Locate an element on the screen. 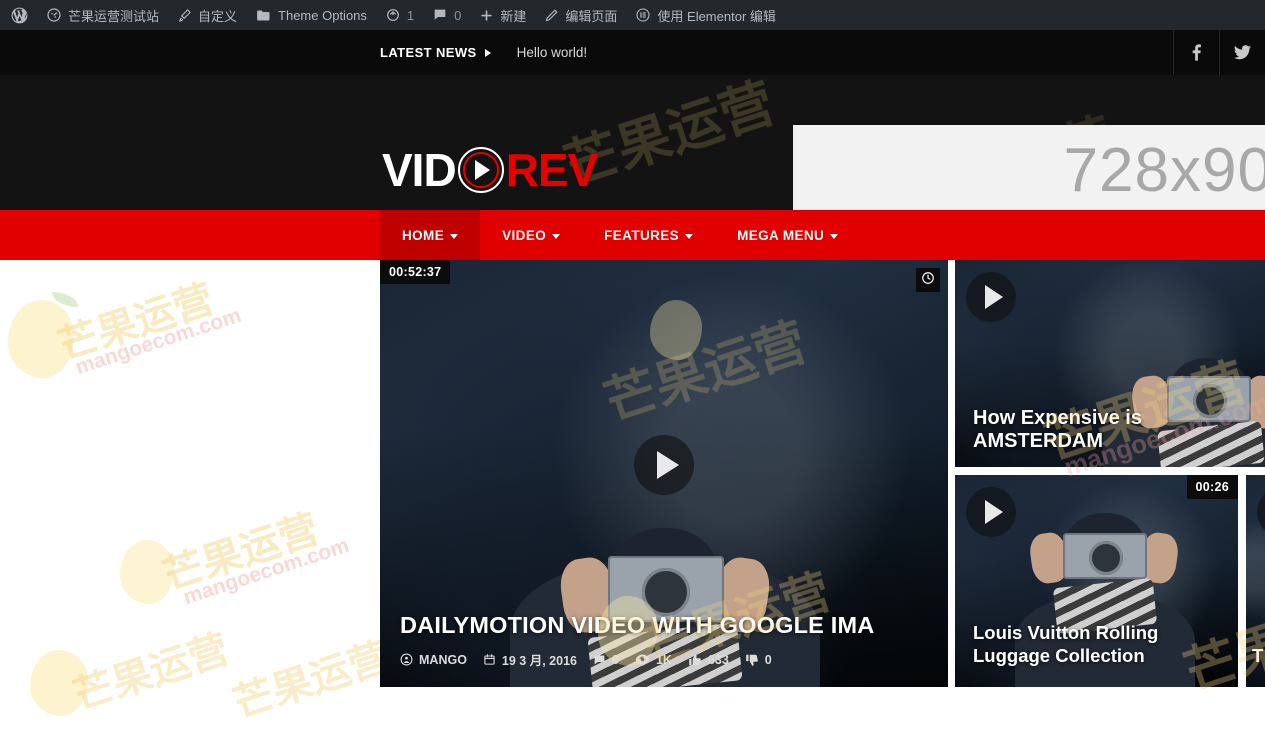 This screenshot has width=1265, height=729. admin-bar-comments: 0 is located at coordinates (446, 15).